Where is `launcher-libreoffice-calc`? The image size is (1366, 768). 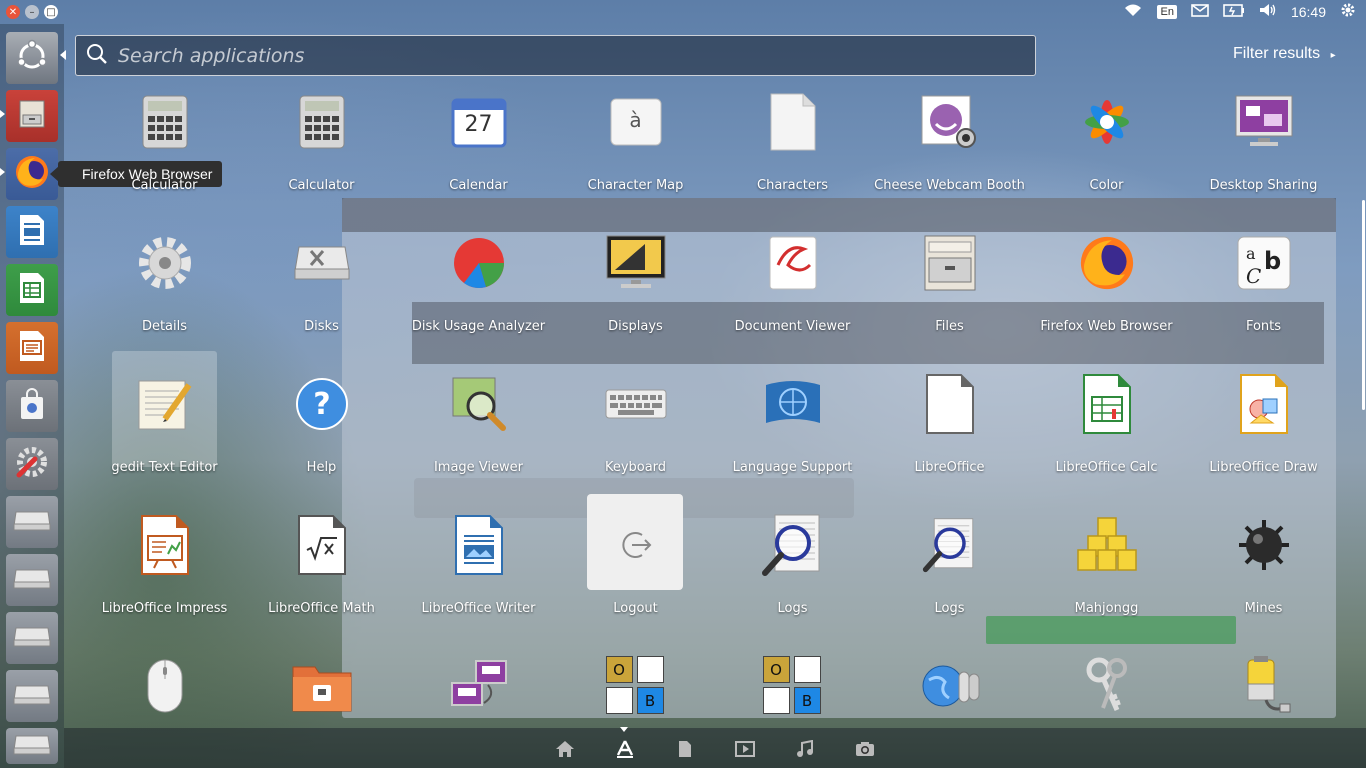
launcher-libreoffice-calc is located at coordinates (32, 290).